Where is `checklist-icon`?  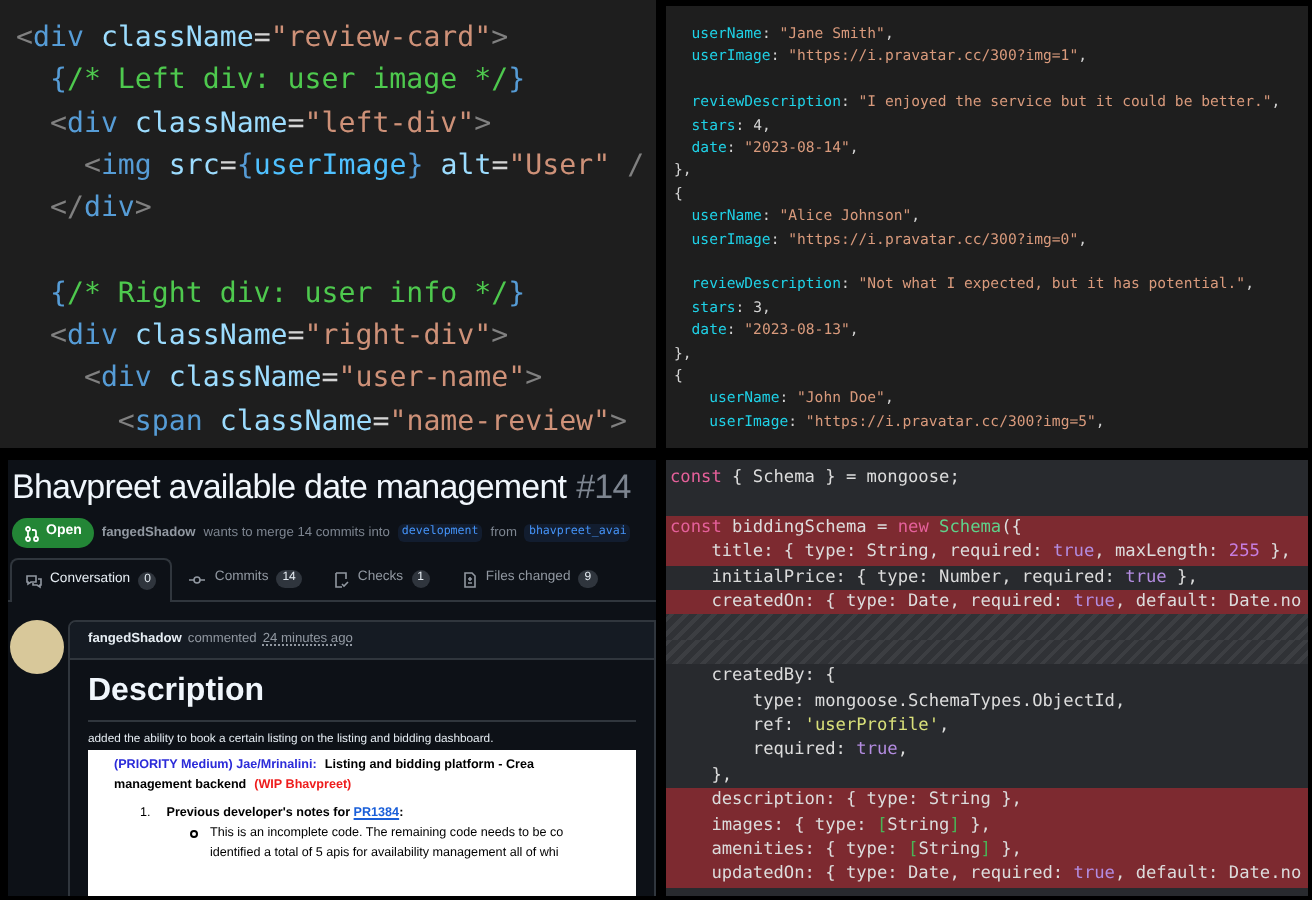
checklist-icon is located at coordinates (341, 579).